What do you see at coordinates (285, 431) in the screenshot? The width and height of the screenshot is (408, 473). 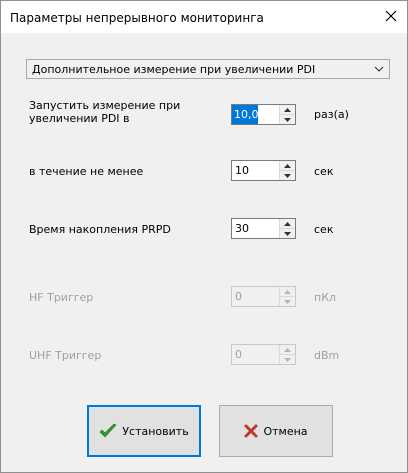 I see `cancel-button-label: Отмена` at bounding box center [285, 431].